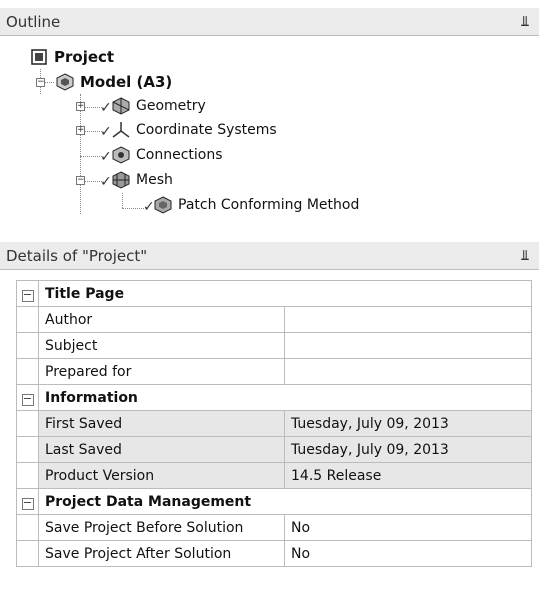  Describe the element at coordinates (39, 57) in the screenshot. I see `project-icon` at that location.